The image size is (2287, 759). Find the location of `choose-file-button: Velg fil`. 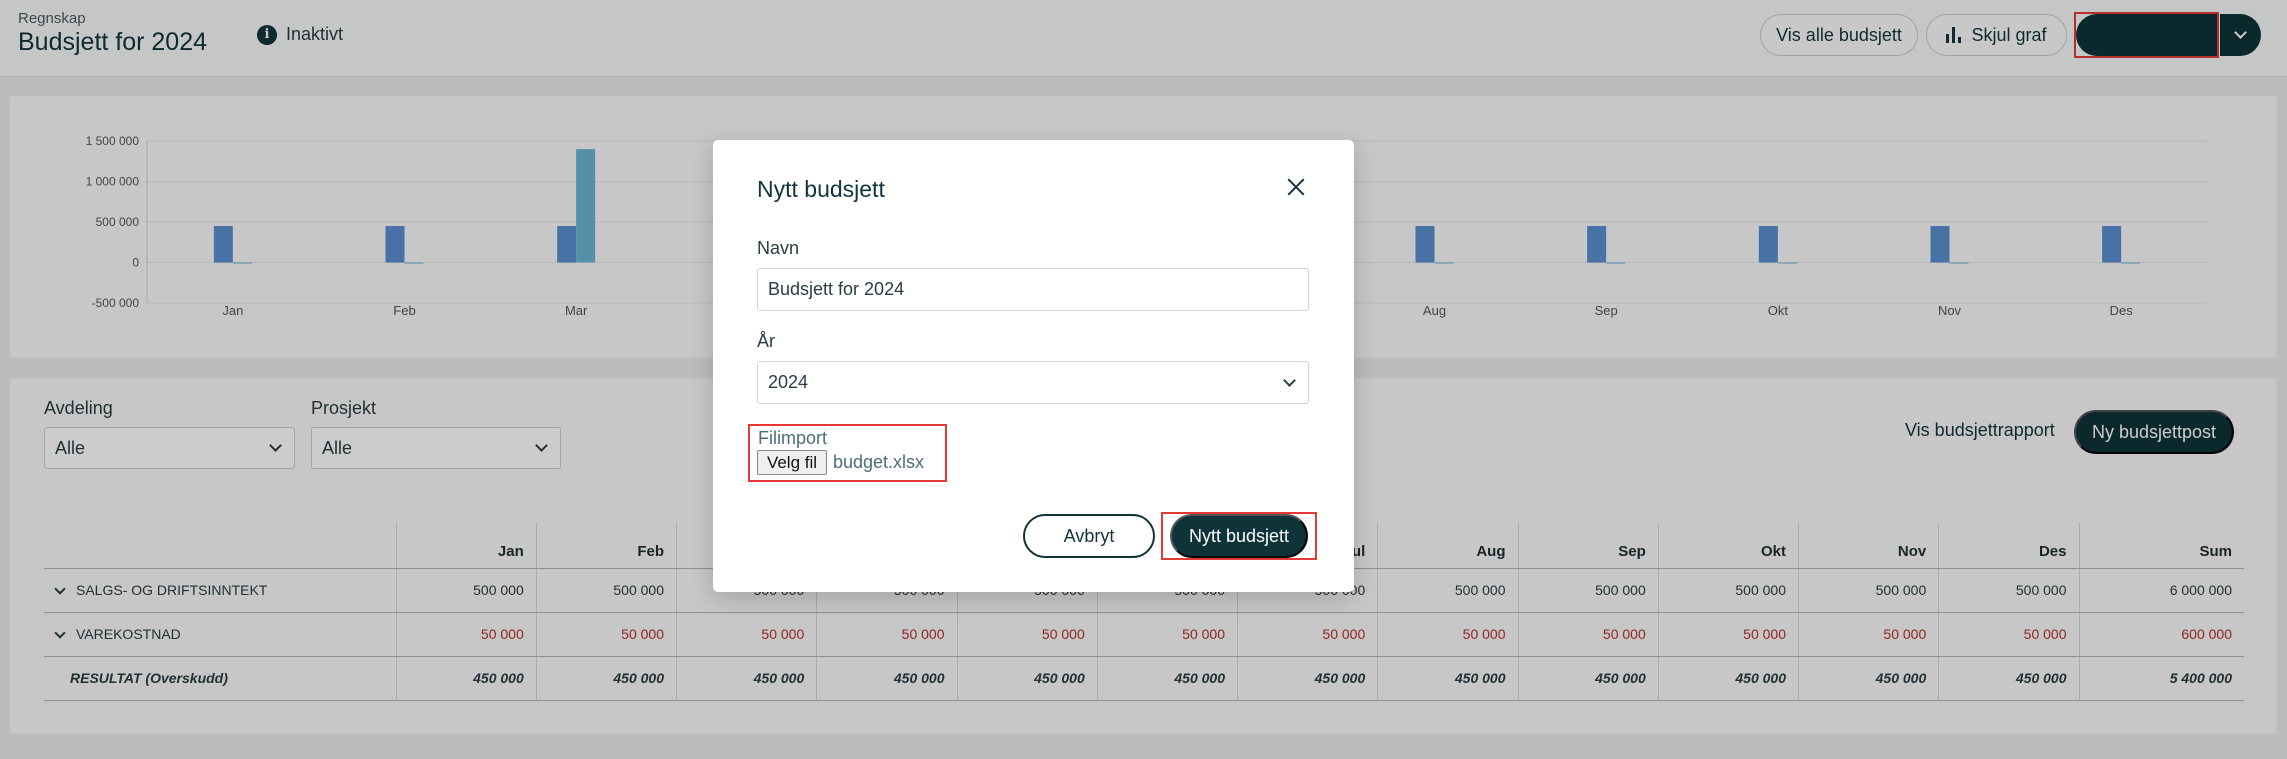

choose-file-button: Velg fil is located at coordinates (792, 462).